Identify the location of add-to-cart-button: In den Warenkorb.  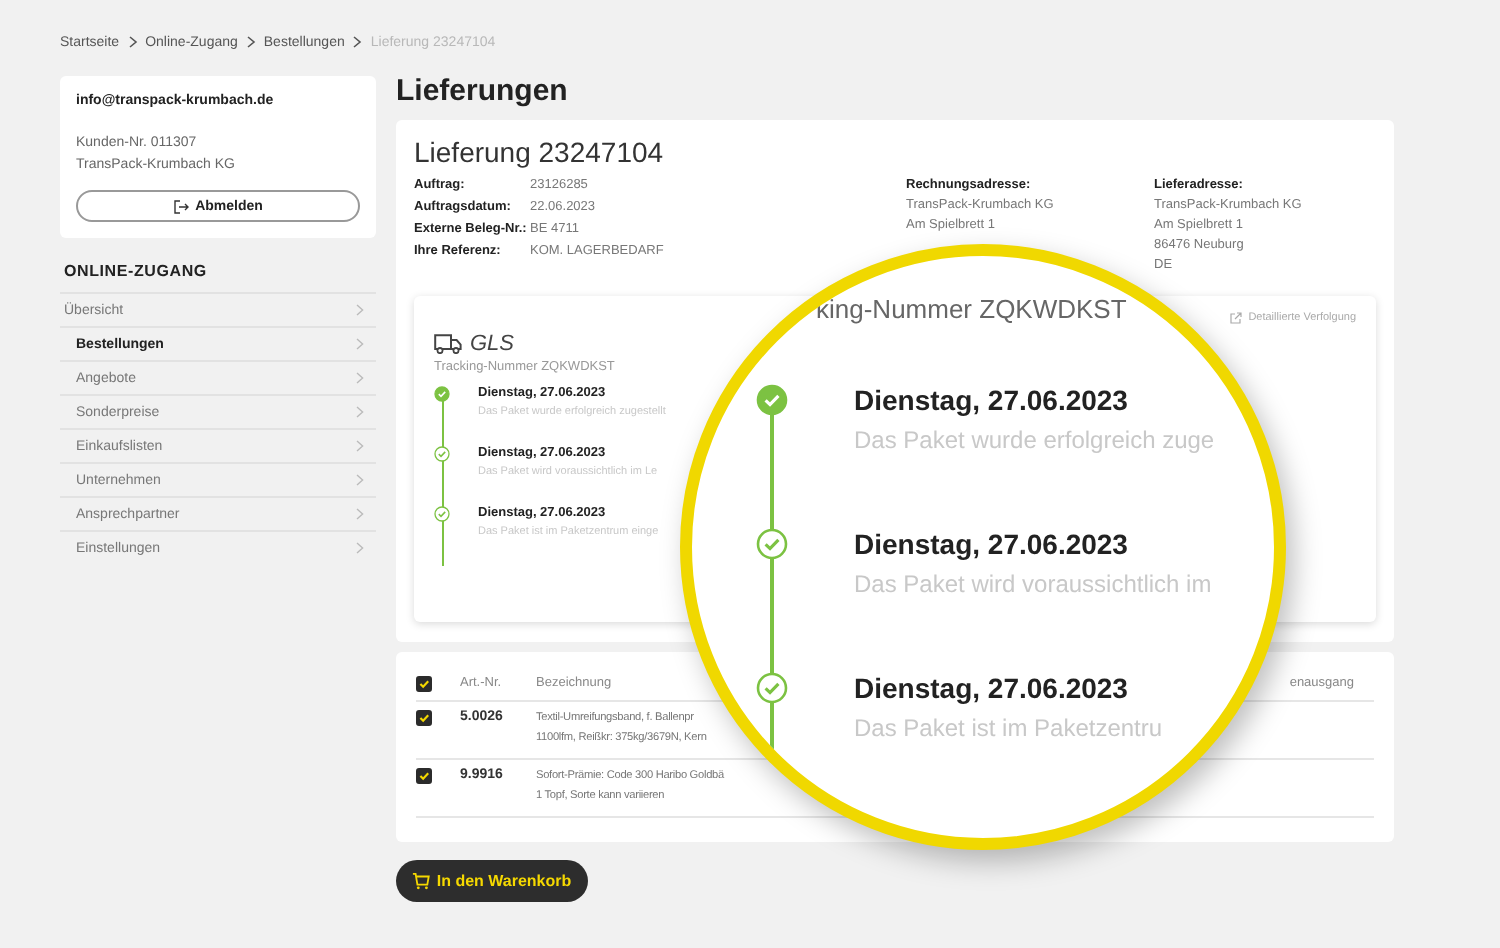
(492, 881).